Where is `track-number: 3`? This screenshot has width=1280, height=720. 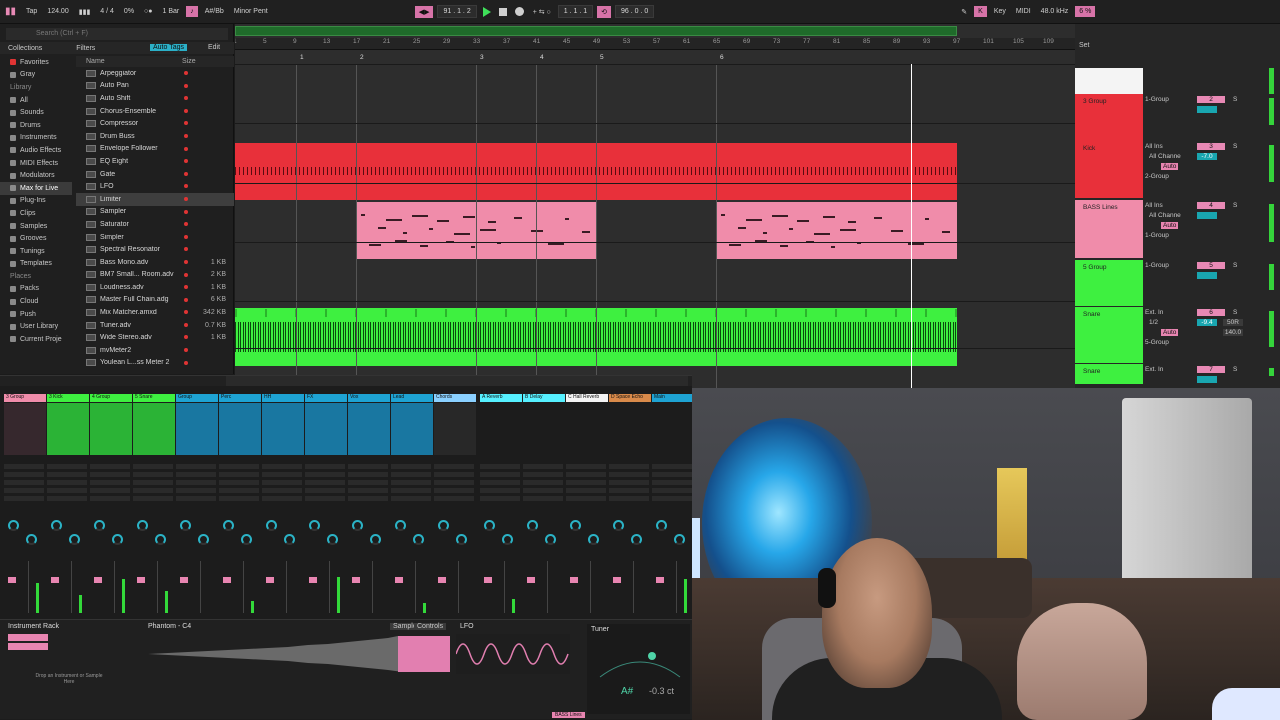 track-number: 3 is located at coordinates (1211, 146).